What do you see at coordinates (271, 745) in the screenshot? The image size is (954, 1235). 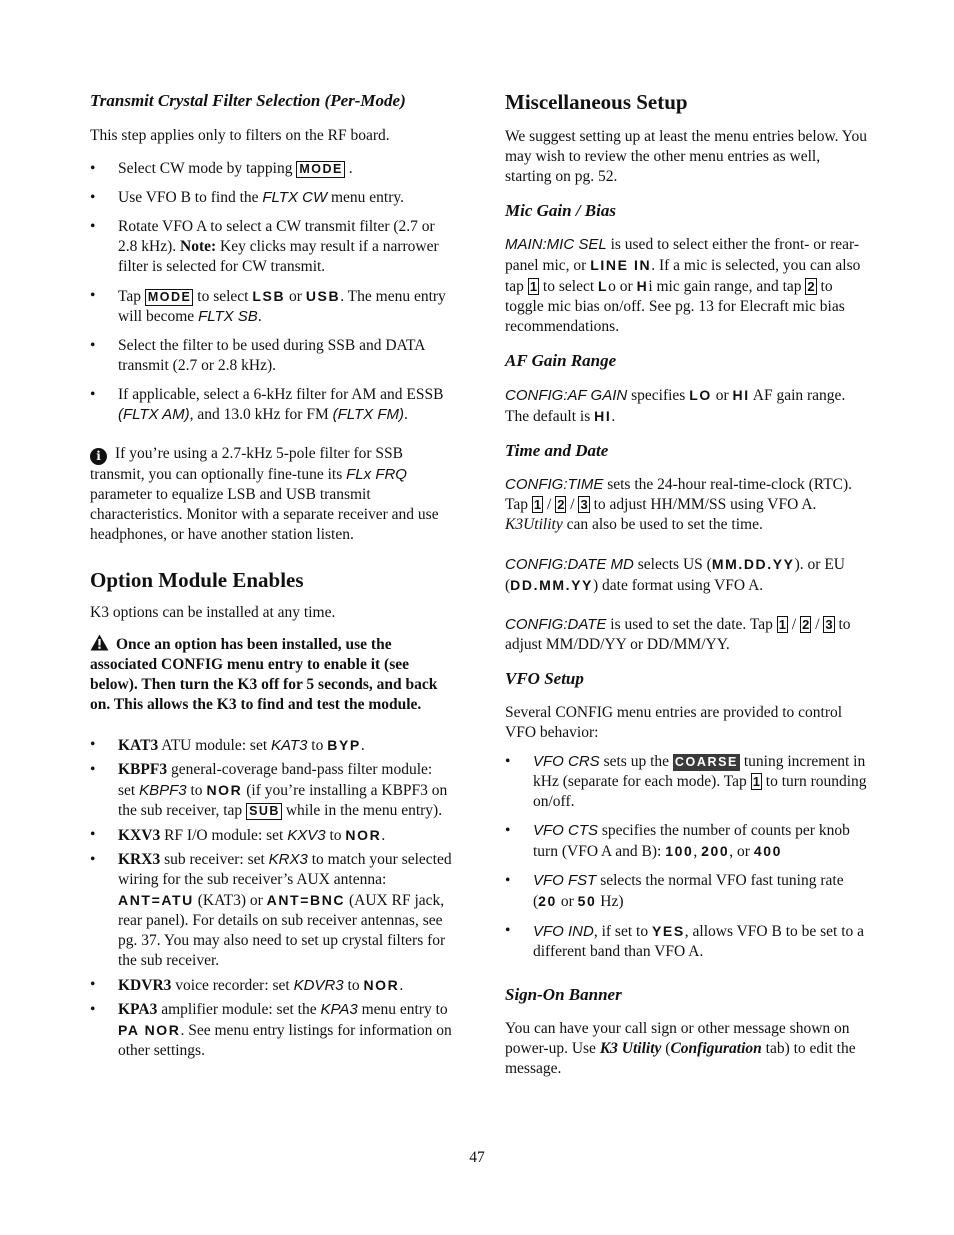 I see `list-item: KAT3 ATU module: set KAT3 to BYP.` at bounding box center [271, 745].